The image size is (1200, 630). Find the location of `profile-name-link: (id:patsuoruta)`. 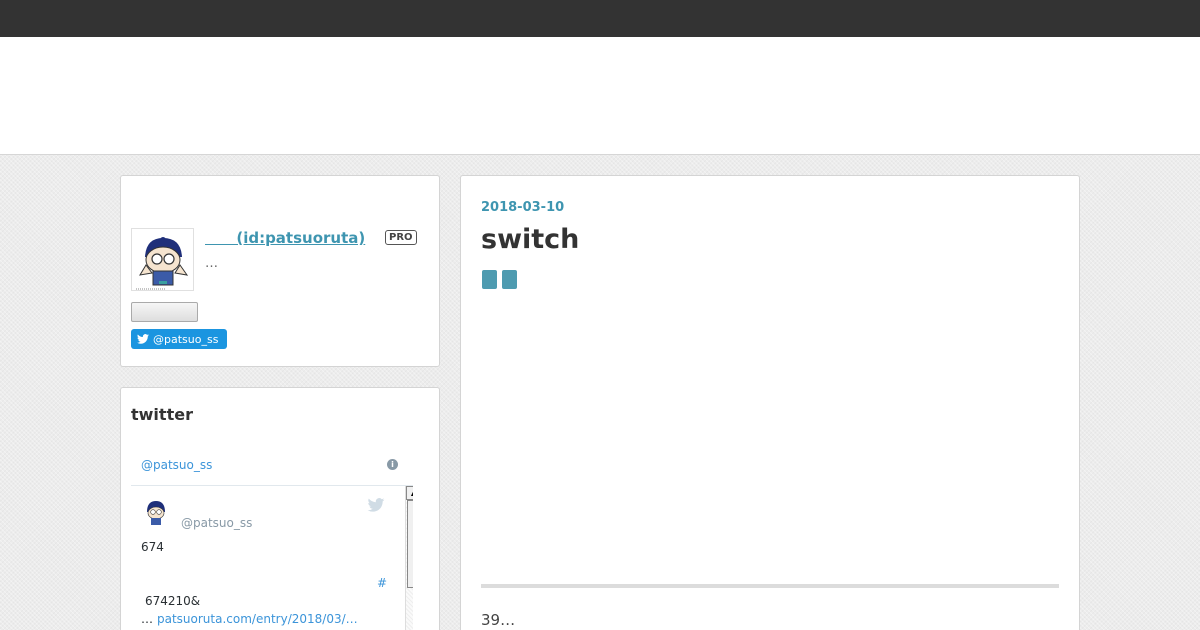

profile-name-link: (id:patsuoruta) is located at coordinates (285, 238).